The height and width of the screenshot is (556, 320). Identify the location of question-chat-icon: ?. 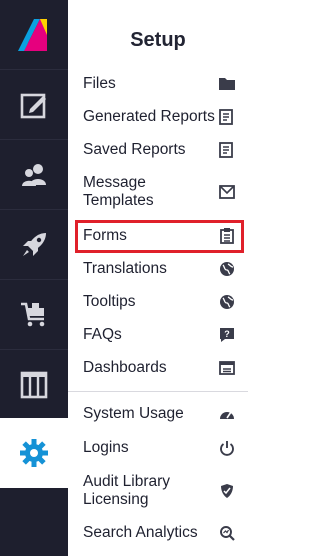
(227, 335).